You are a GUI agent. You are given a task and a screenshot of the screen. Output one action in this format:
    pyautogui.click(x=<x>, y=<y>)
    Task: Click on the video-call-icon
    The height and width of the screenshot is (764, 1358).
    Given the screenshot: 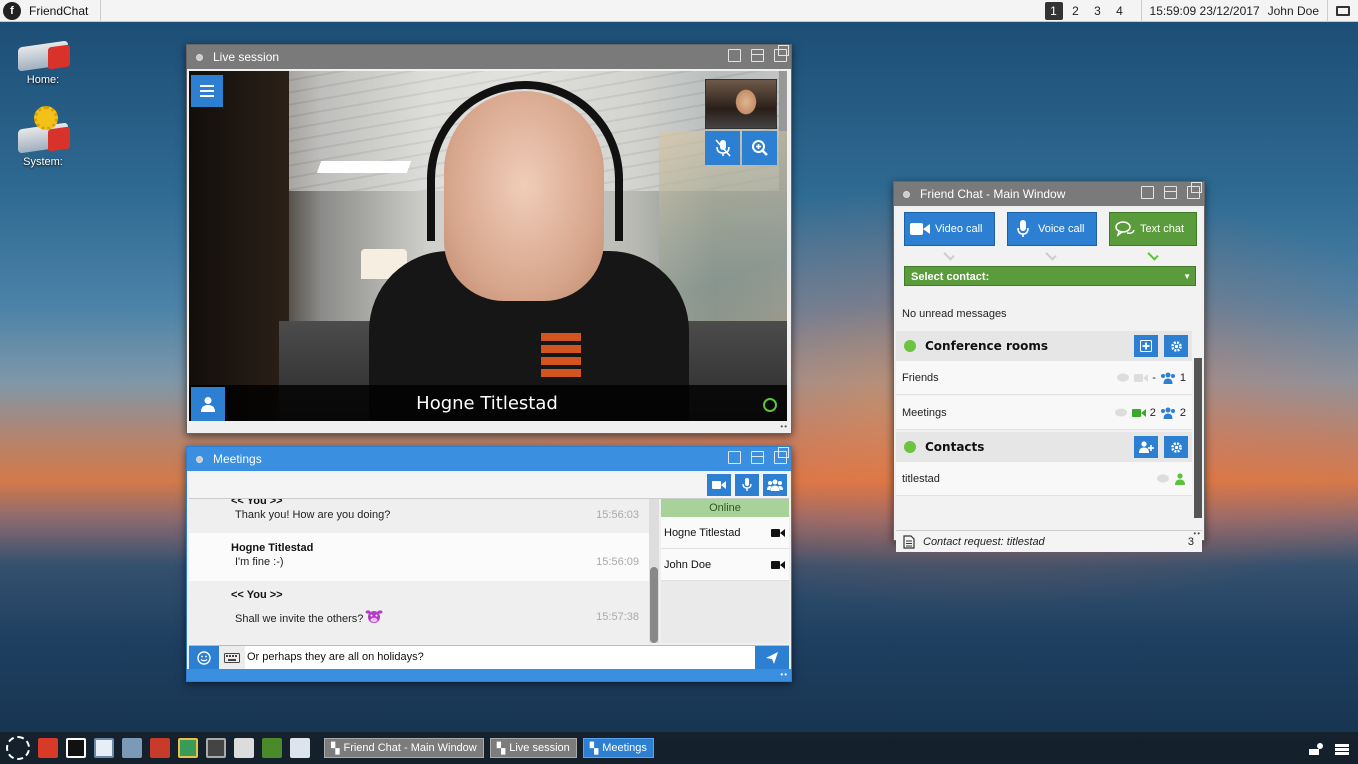 What is the action you would take?
    pyautogui.click(x=719, y=485)
    